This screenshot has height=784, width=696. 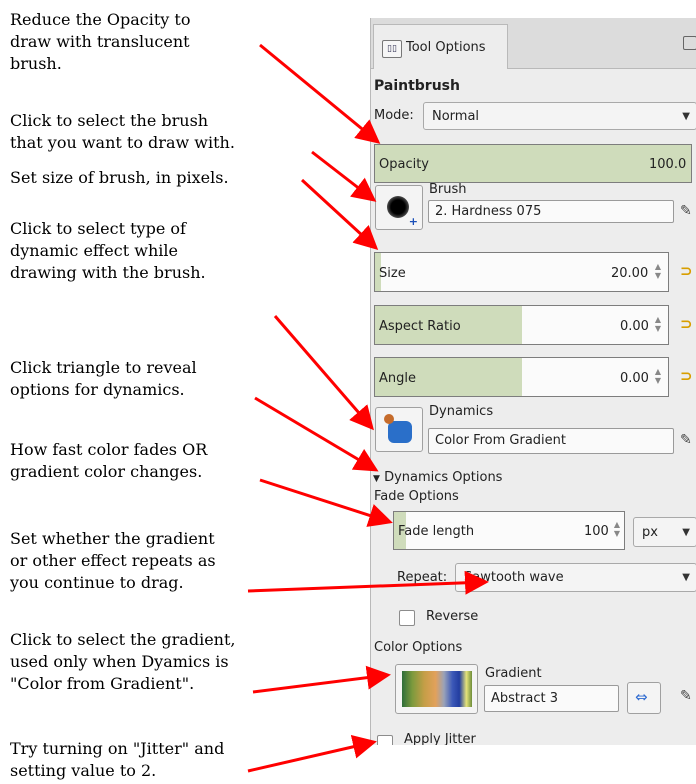 I want to click on arrow-brush, so click(x=344, y=176).